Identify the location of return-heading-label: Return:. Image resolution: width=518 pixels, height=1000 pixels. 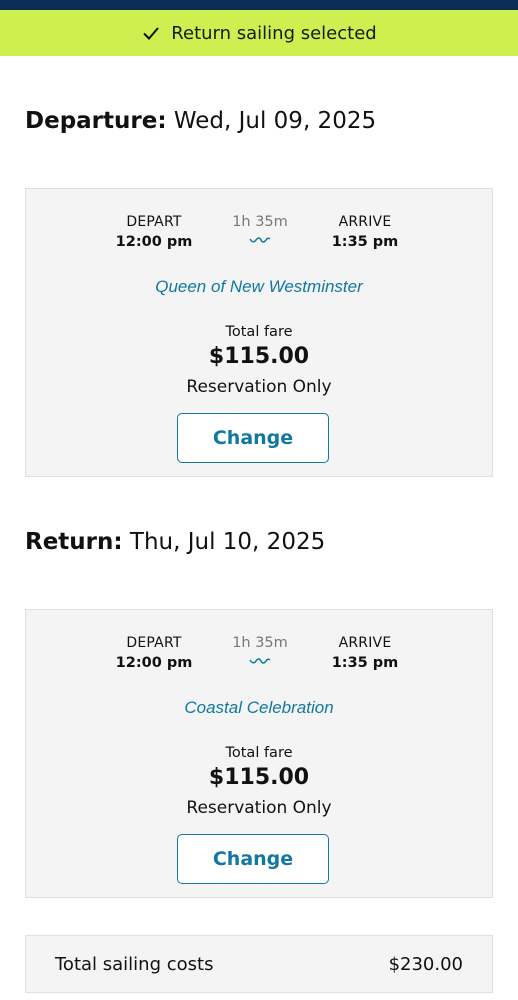
(74, 542).